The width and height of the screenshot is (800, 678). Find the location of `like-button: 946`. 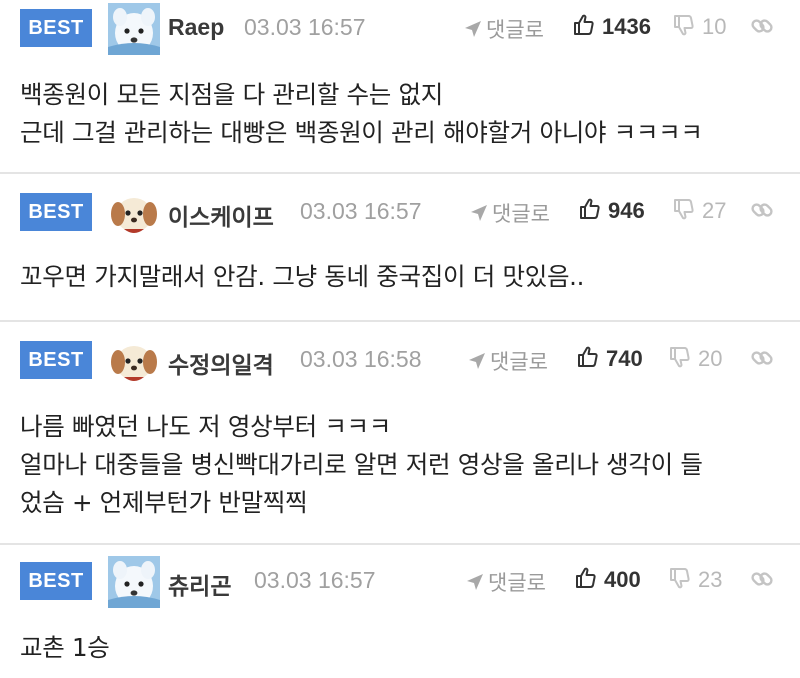

like-button: 946 is located at coordinates (611, 210).